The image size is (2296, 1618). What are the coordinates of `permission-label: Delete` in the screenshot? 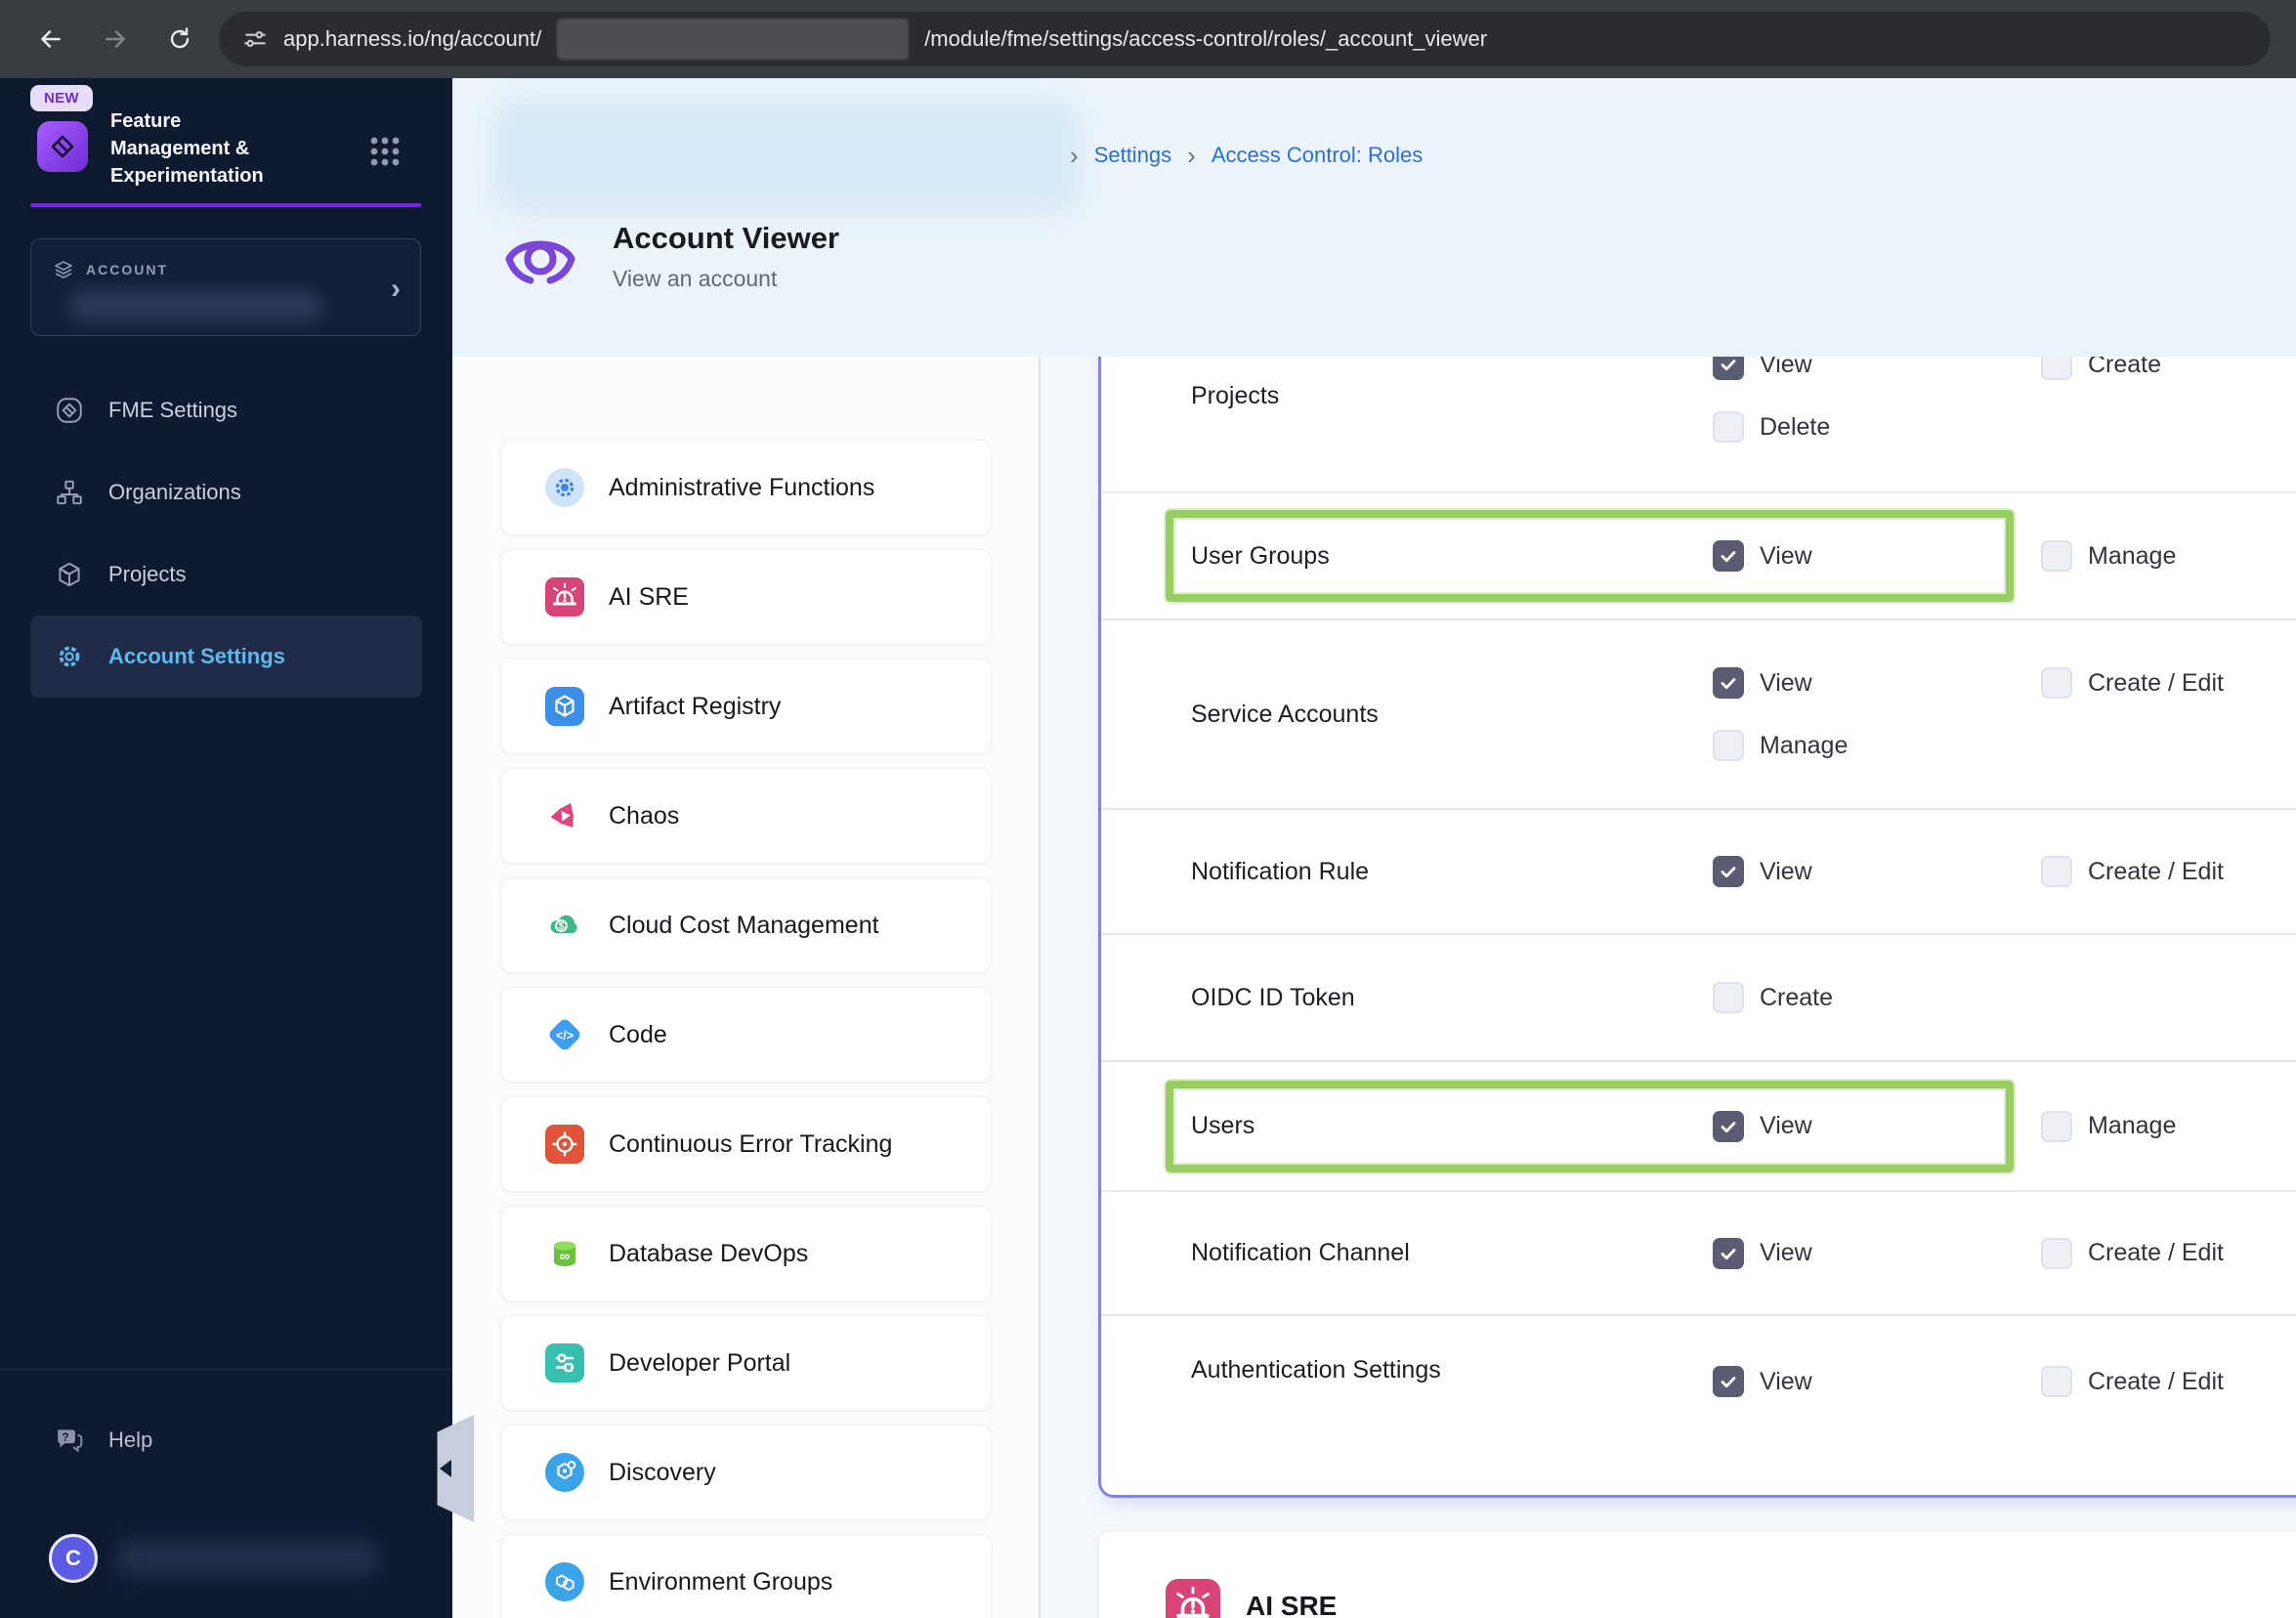 It's located at (1795, 426).